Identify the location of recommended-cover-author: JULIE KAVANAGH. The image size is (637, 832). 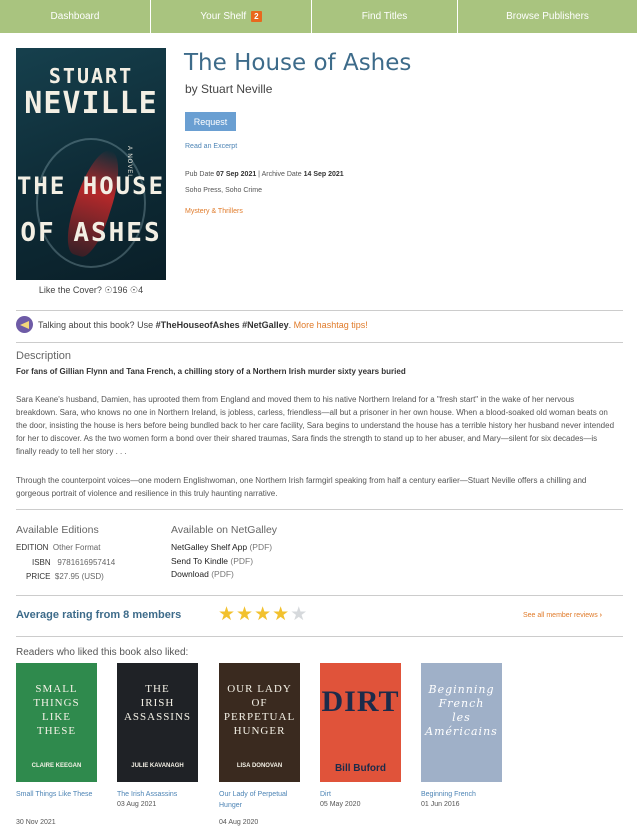
(157, 766).